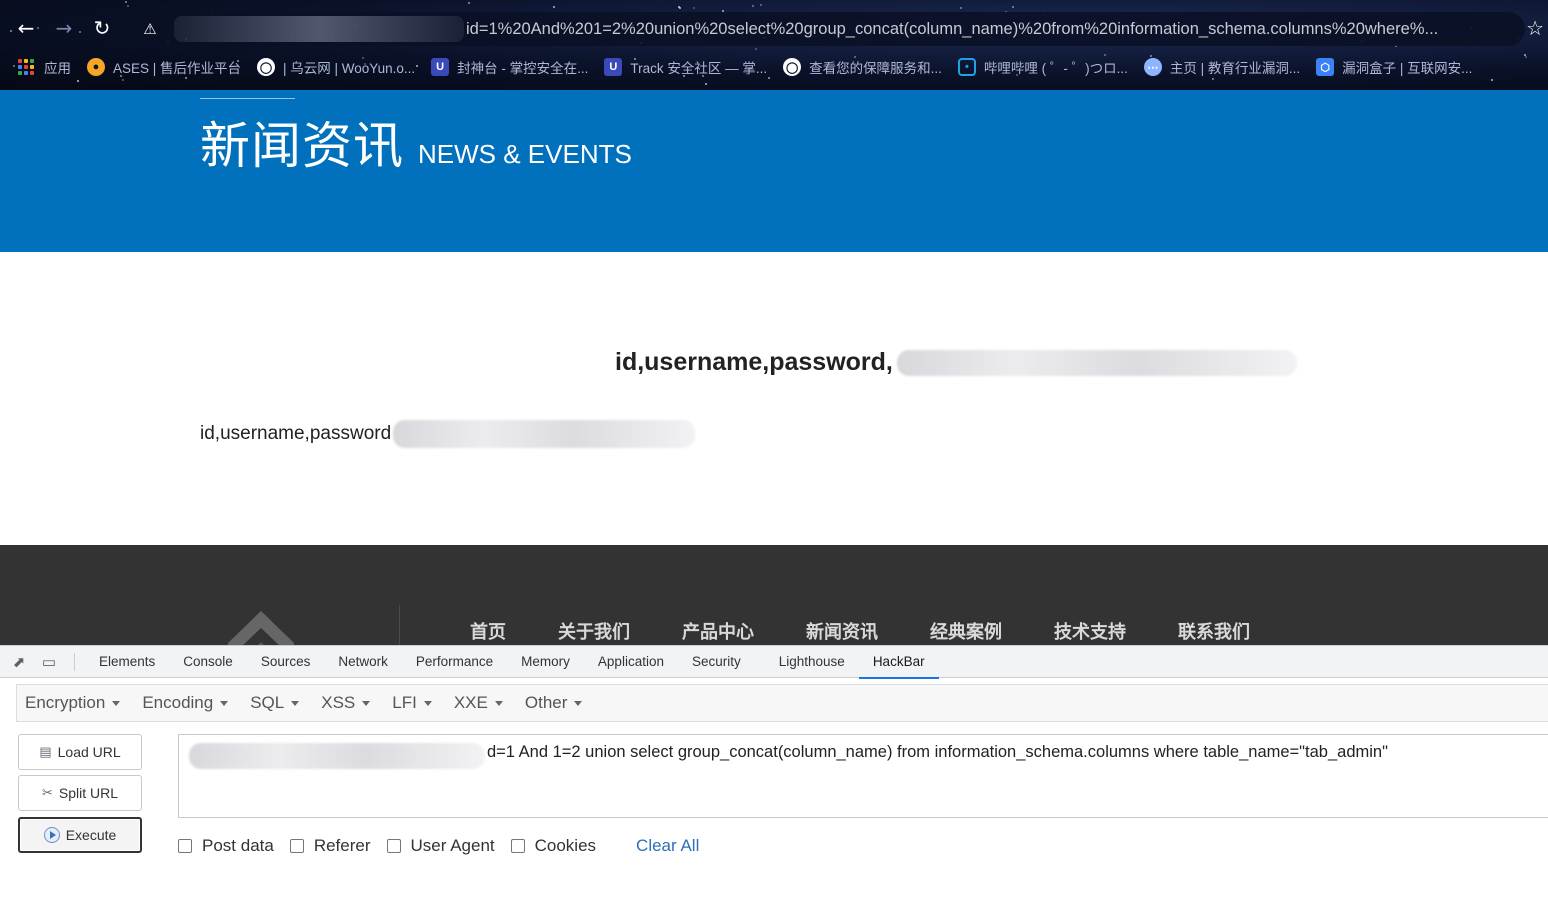 The height and width of the screenshot is (916, 1548). I want to click on toolbar-divider, so click(74, 661).